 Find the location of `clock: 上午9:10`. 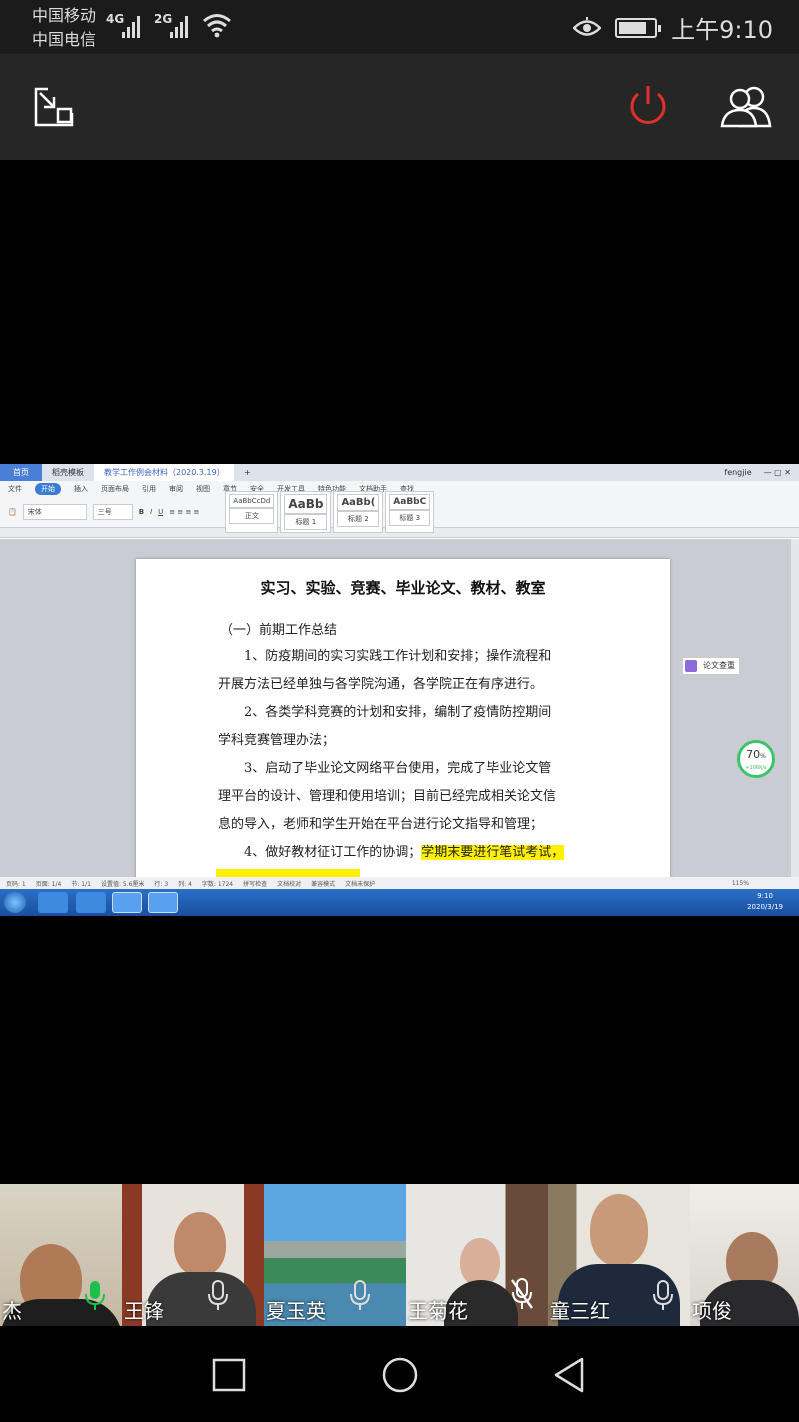

clock: 上午9:10 is located at coordinates (722, 30).